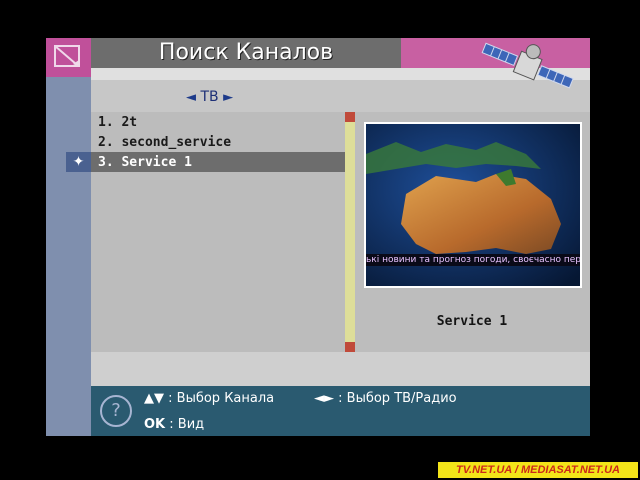 This screenshot has height=480, width=640. Describe the element at coordinates (350, 347) in the screenshot. I see `scroll-down-icon` at that location.